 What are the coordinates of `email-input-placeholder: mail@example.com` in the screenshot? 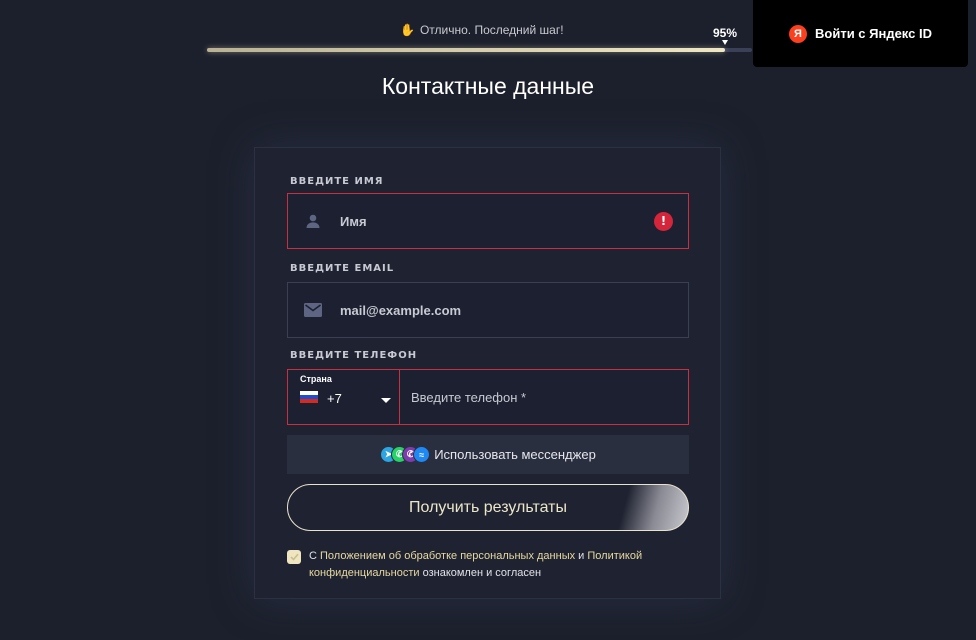 It's located at (401, 310).